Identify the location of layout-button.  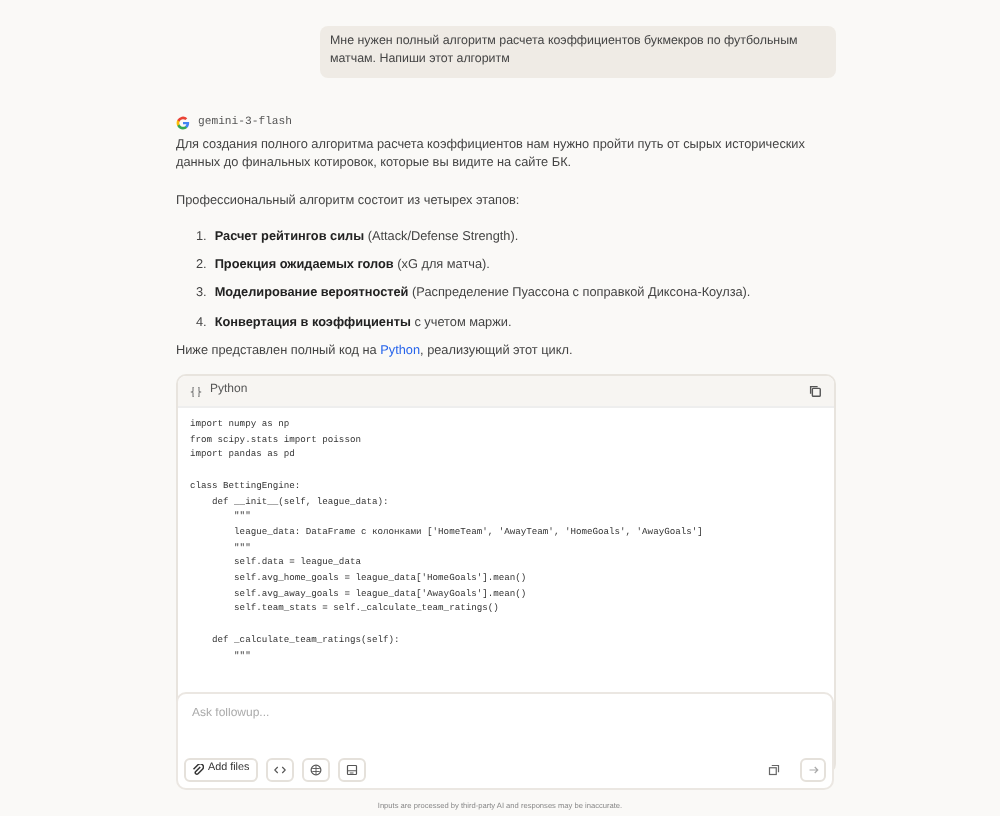
(351, 770).